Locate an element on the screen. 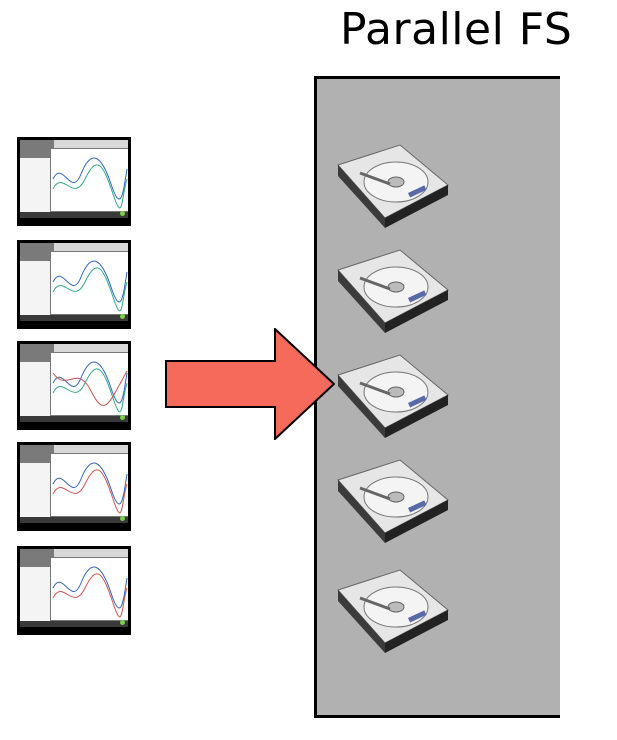  data-flow-arrow-icon is located at coordinates (250, 384).